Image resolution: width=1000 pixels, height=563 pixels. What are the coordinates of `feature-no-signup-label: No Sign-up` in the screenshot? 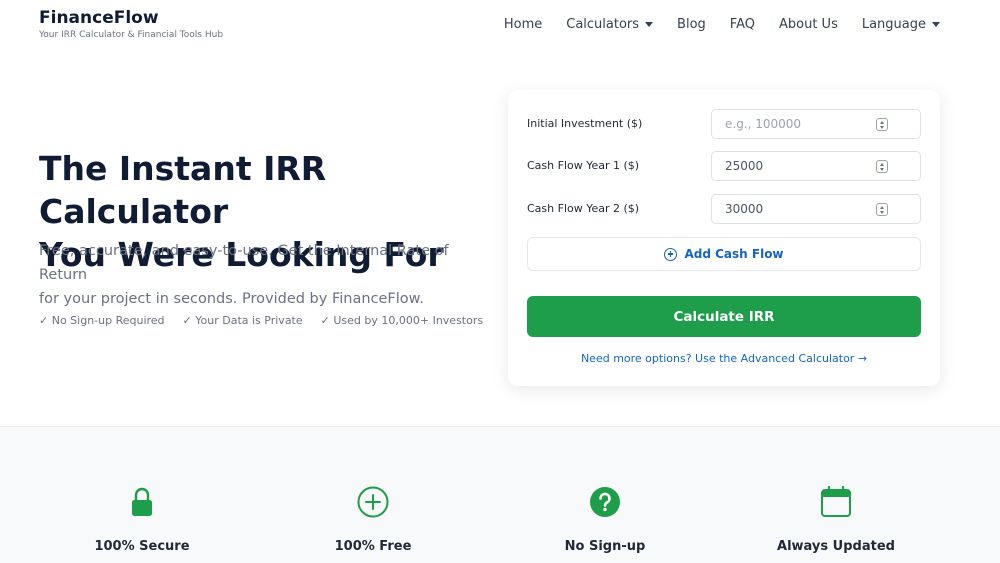 It's located at (605, 546).